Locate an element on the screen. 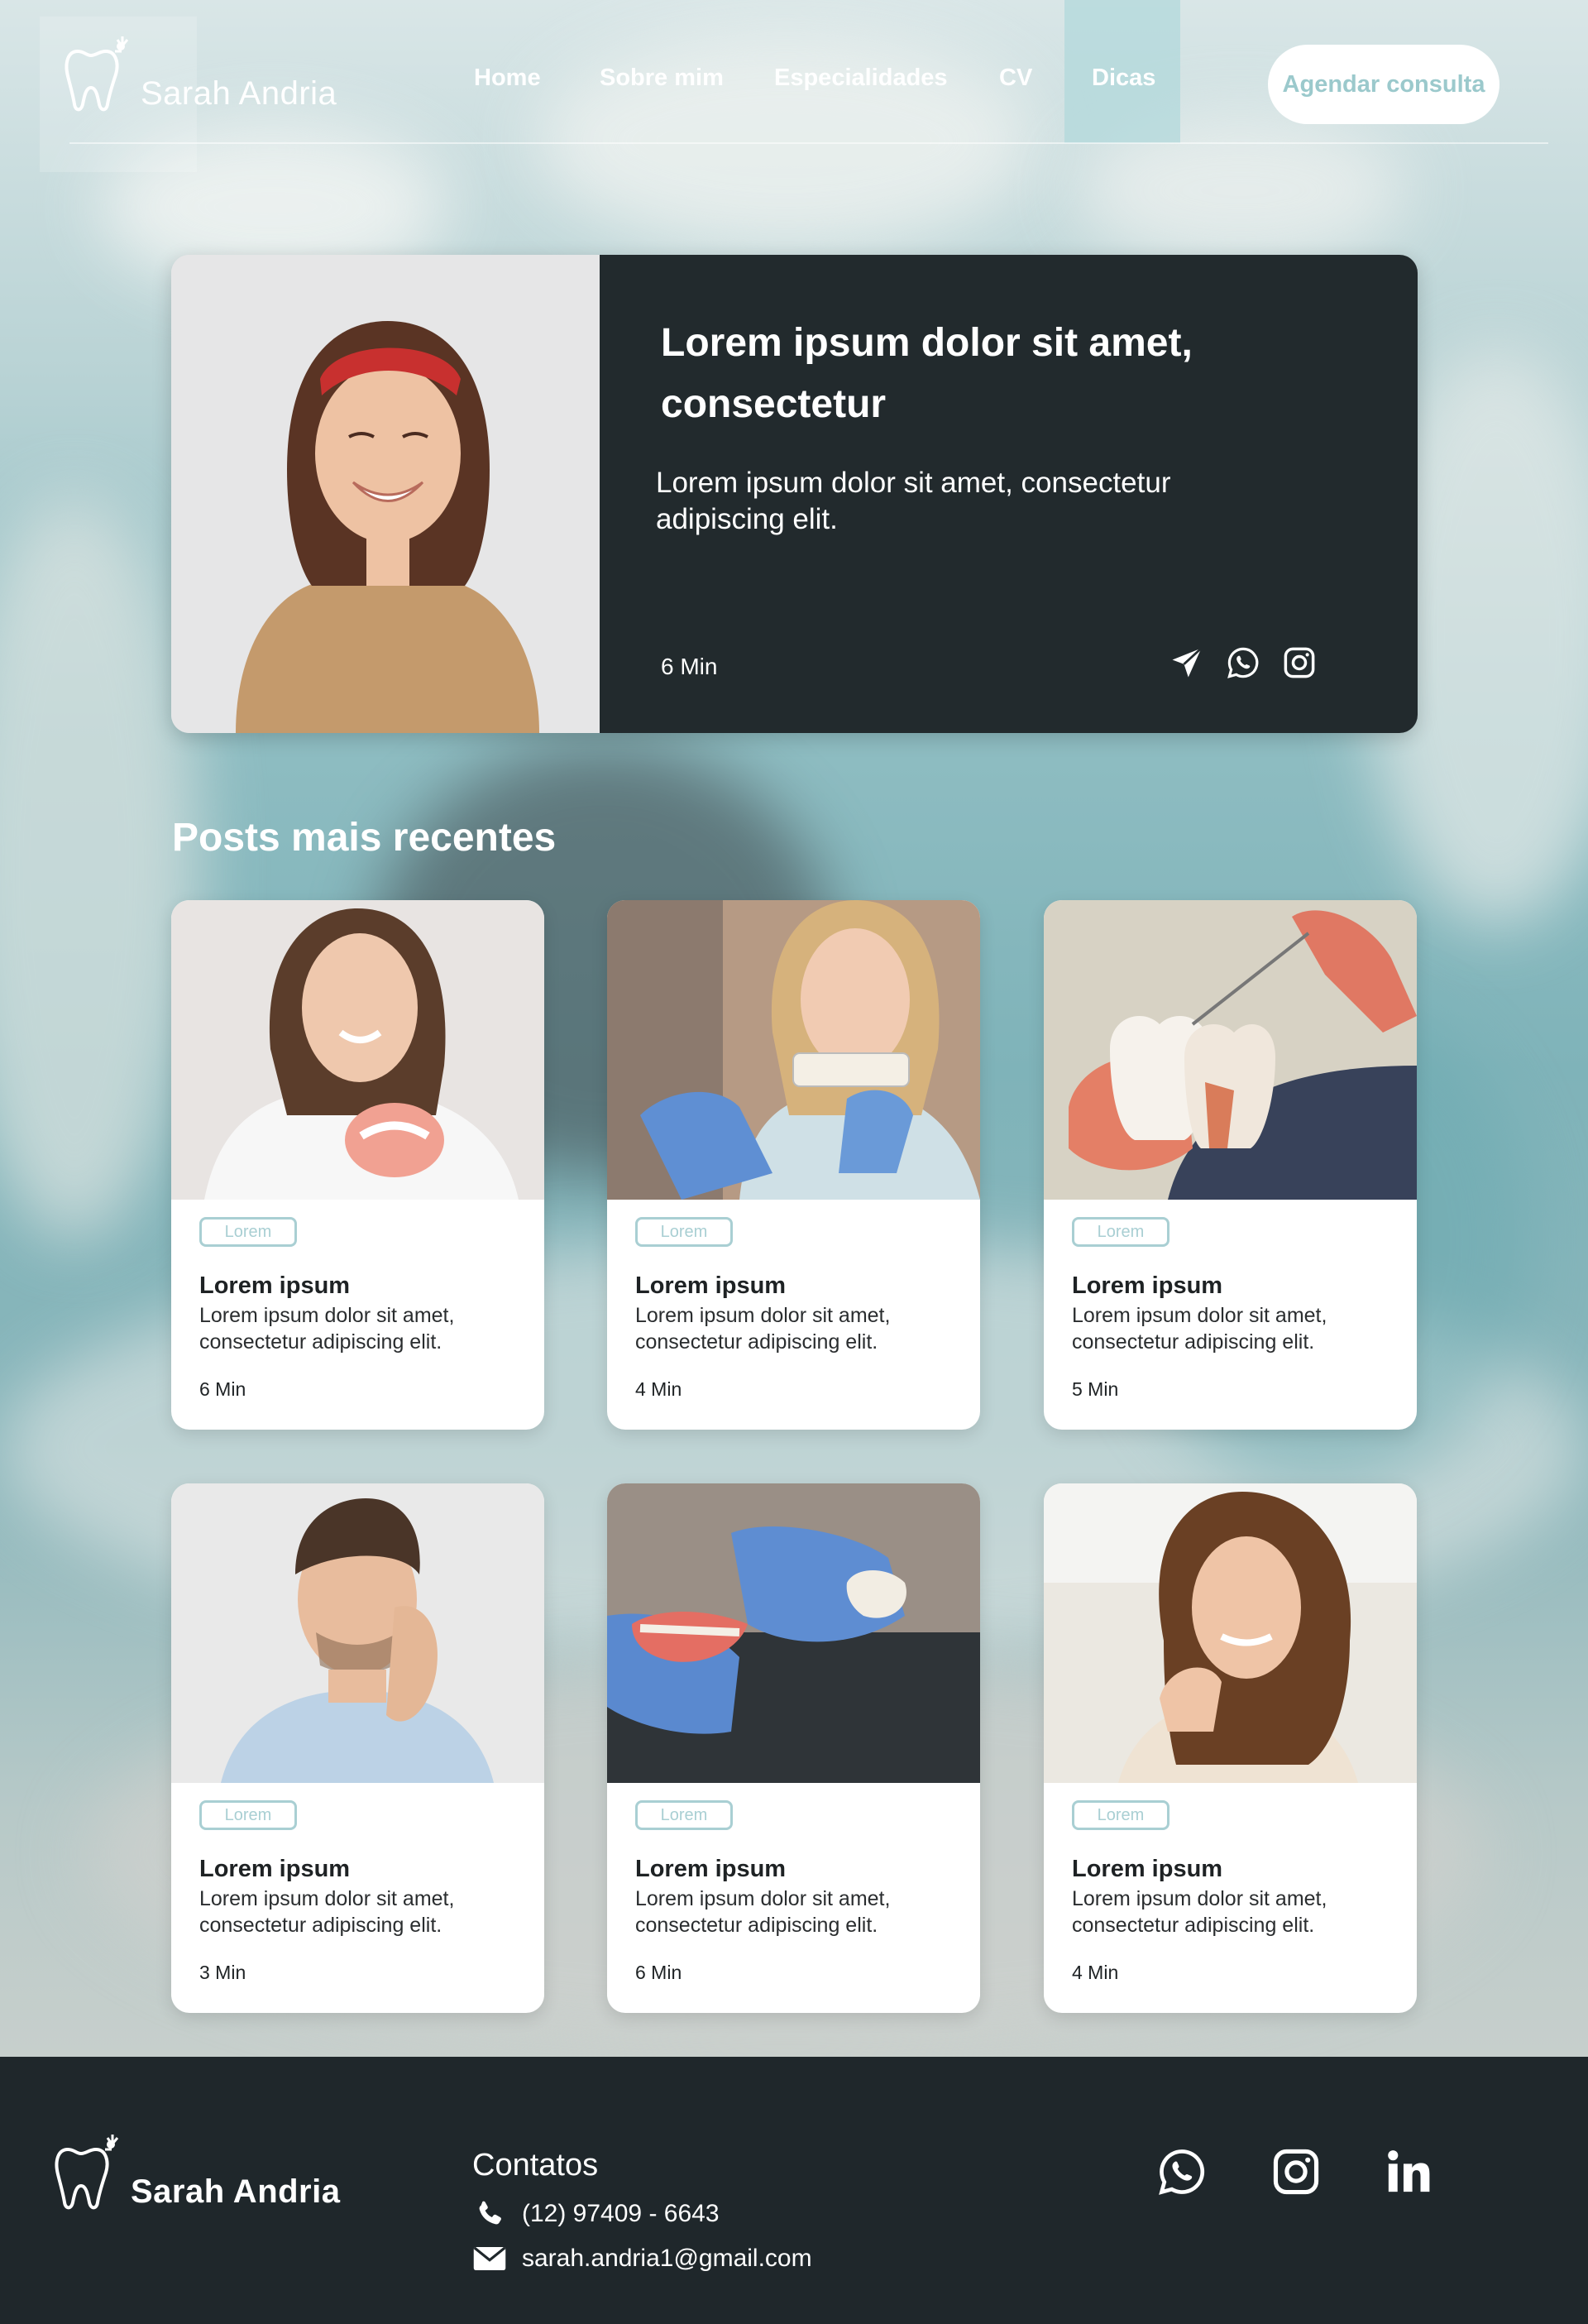 The width and height of the screenshot is (1588, 2324). footer-social-icons is located at coordinates (1294, 2173).